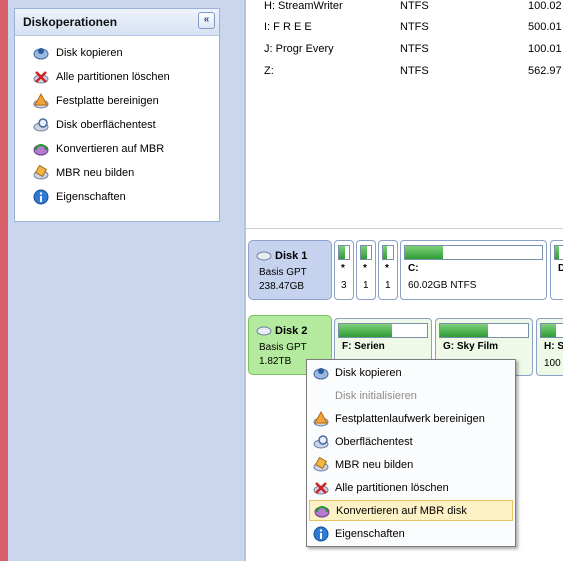 The height and width of the screenshot is (562, 563). I want to click on disk-size: 238.47GB, so click(282, 286).